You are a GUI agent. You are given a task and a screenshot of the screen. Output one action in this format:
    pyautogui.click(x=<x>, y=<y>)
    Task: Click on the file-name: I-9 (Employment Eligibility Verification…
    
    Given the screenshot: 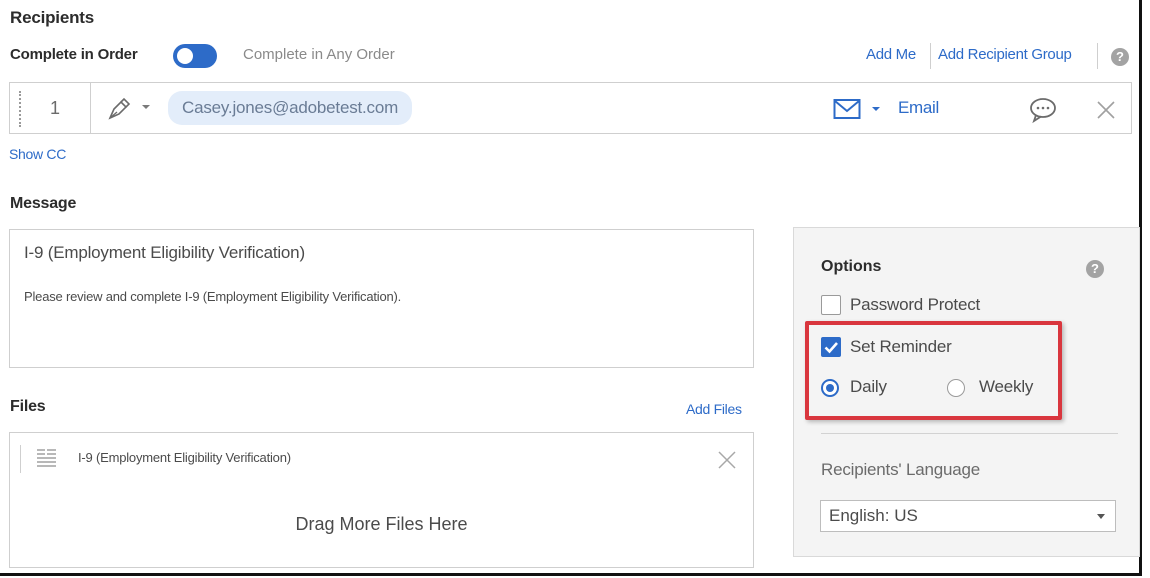 What is the action you would take?
    pyautogui.click(x=184, y=457)
    